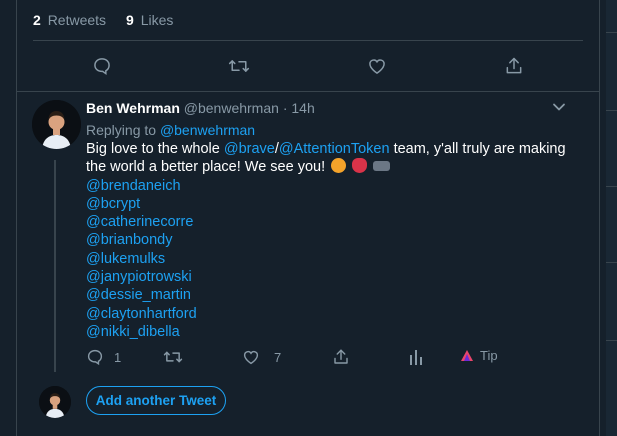 This screenshot has height=436, width=617. I want to click on mention-list-item: @claytonhartford, so click(326, 314).